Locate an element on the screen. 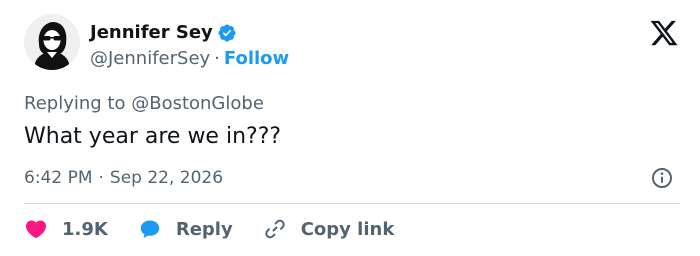  action-bar: 1.9K Reply Copy link is located at coordinates (224, 229).